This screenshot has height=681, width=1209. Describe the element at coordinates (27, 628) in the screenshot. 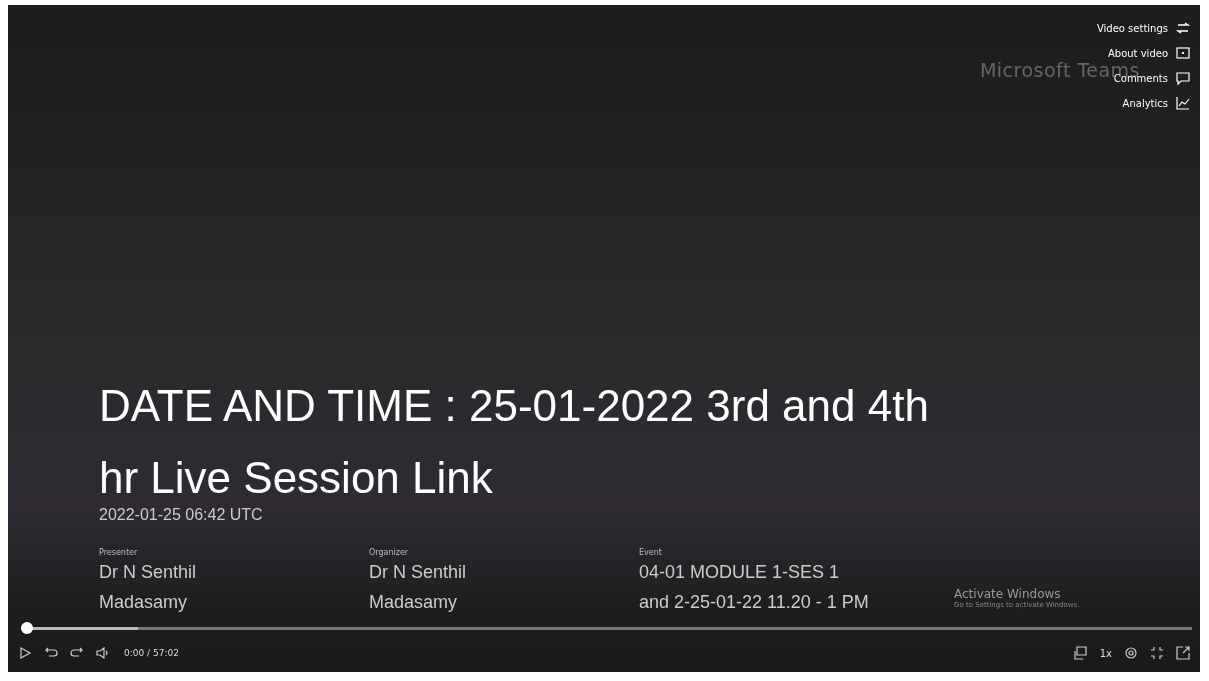

I see `progress-thumb` at that location.